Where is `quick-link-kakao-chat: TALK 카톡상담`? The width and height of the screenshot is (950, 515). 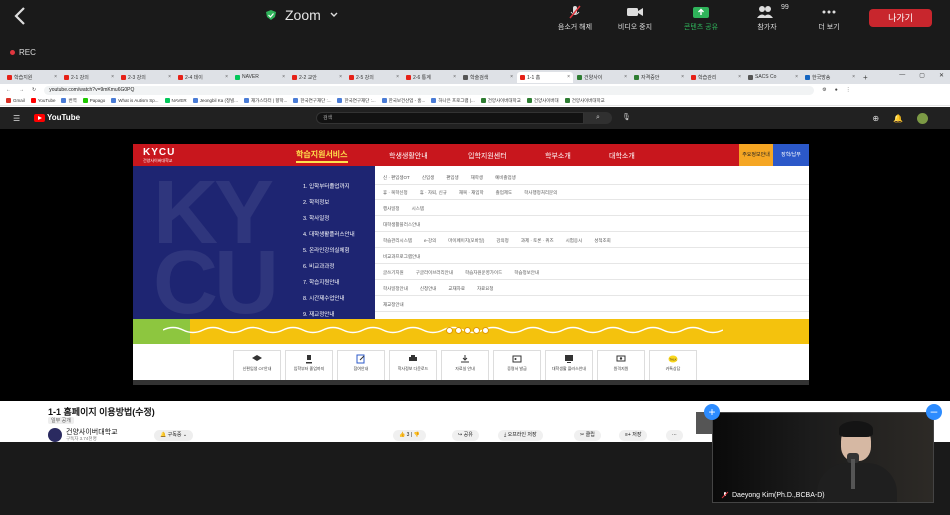
quick-link-kakao-chat: TALK 카톡상담 is located at coordinates (673, 365).